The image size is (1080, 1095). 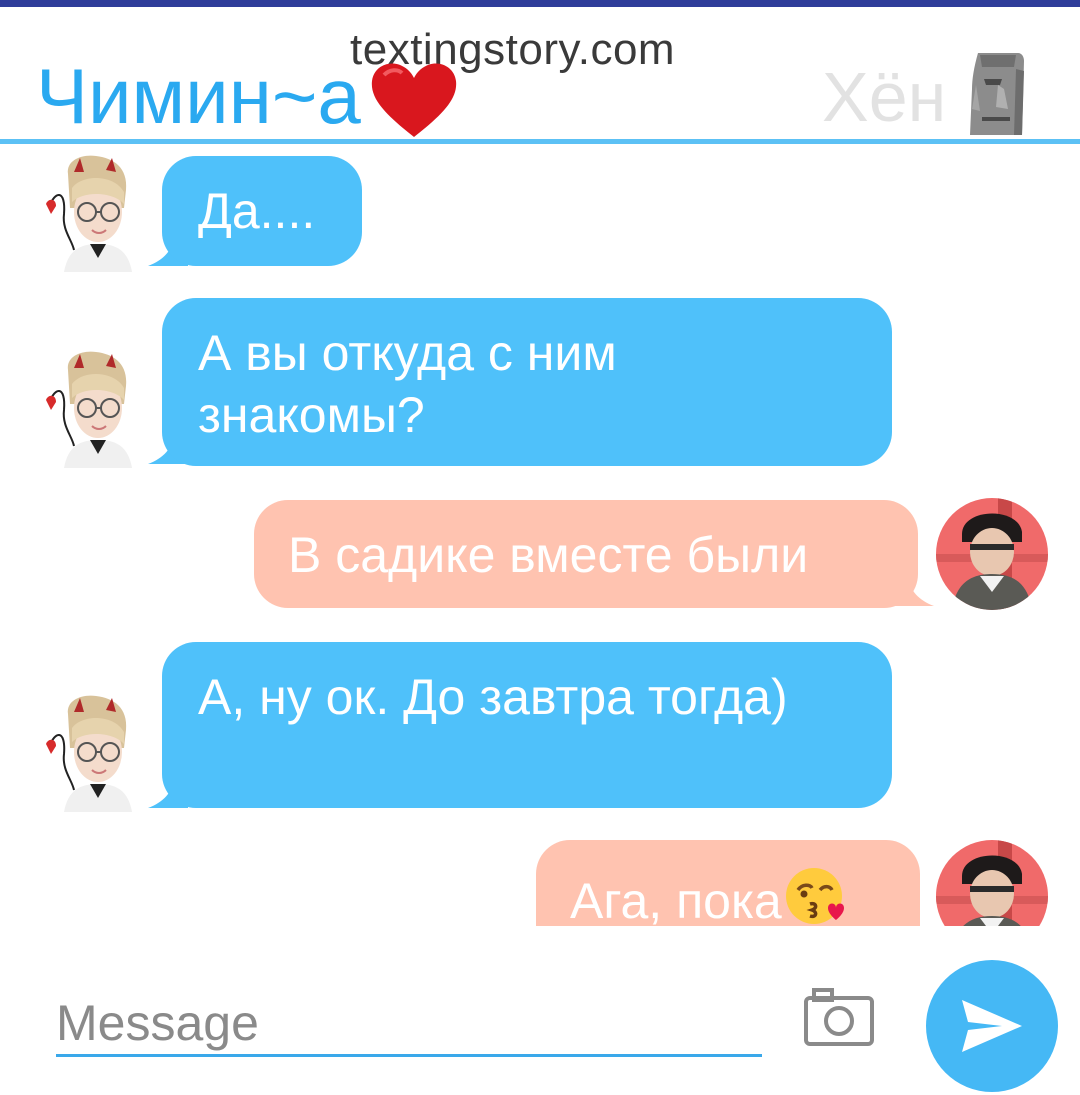 What do you see at coordinates (884, 97) in the screenshot?
I see `self-name: Хён` at bounding box center [884, 97].